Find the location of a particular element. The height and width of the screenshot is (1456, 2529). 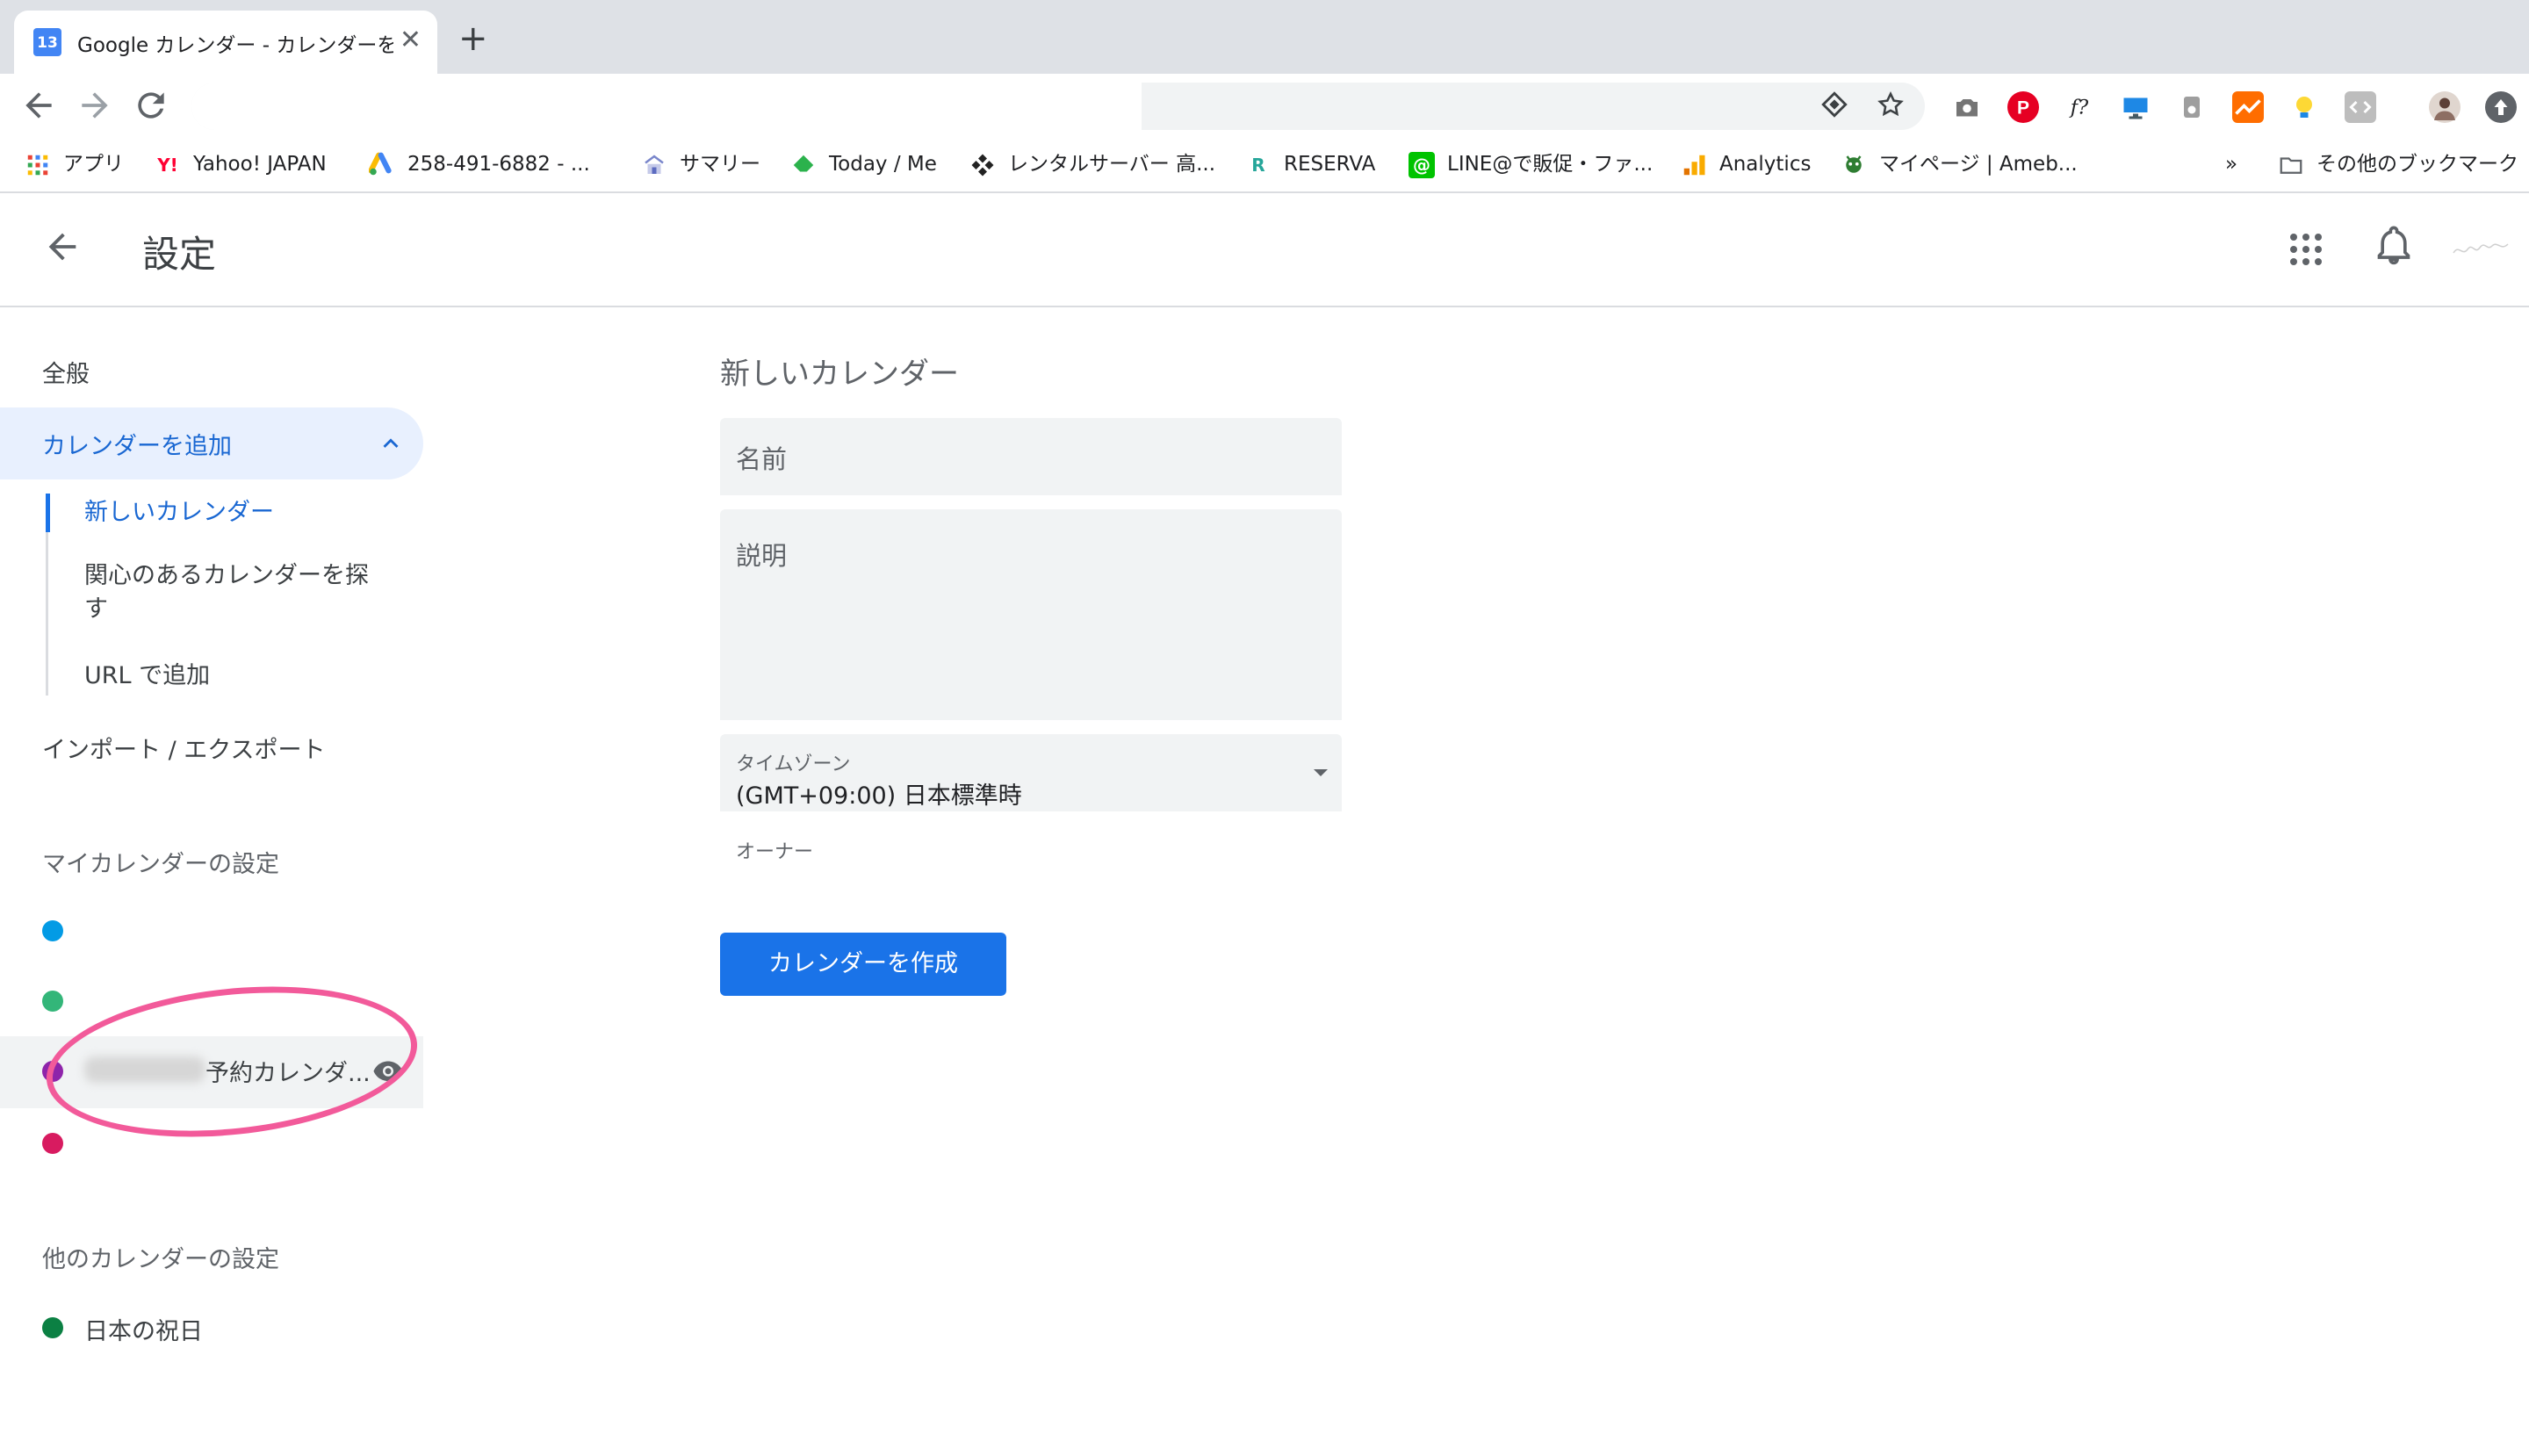

sidebar-sub-new-calendar: 新しいカレンダー is located at coordinates (179, 513).